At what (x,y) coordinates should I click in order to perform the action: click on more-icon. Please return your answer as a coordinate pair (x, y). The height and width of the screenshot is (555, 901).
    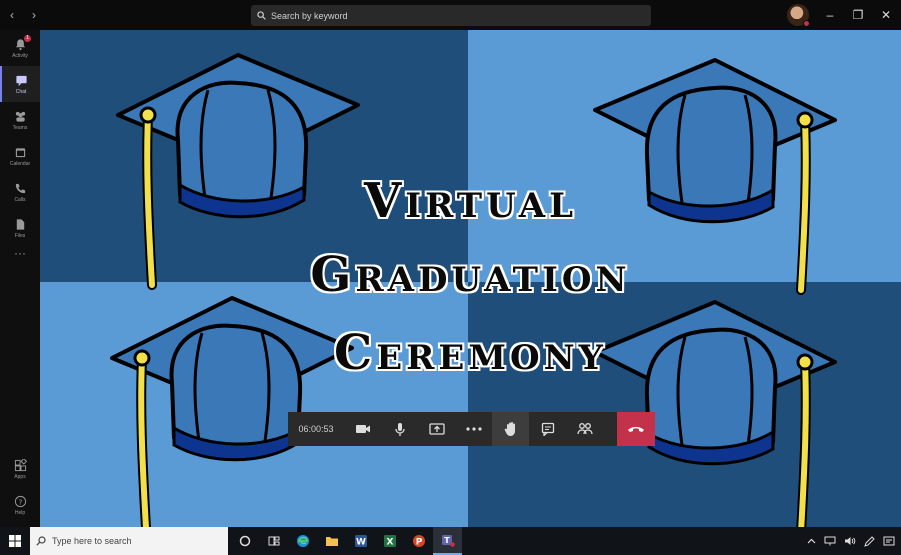
    Looking at the image, I should click on (473, 429).